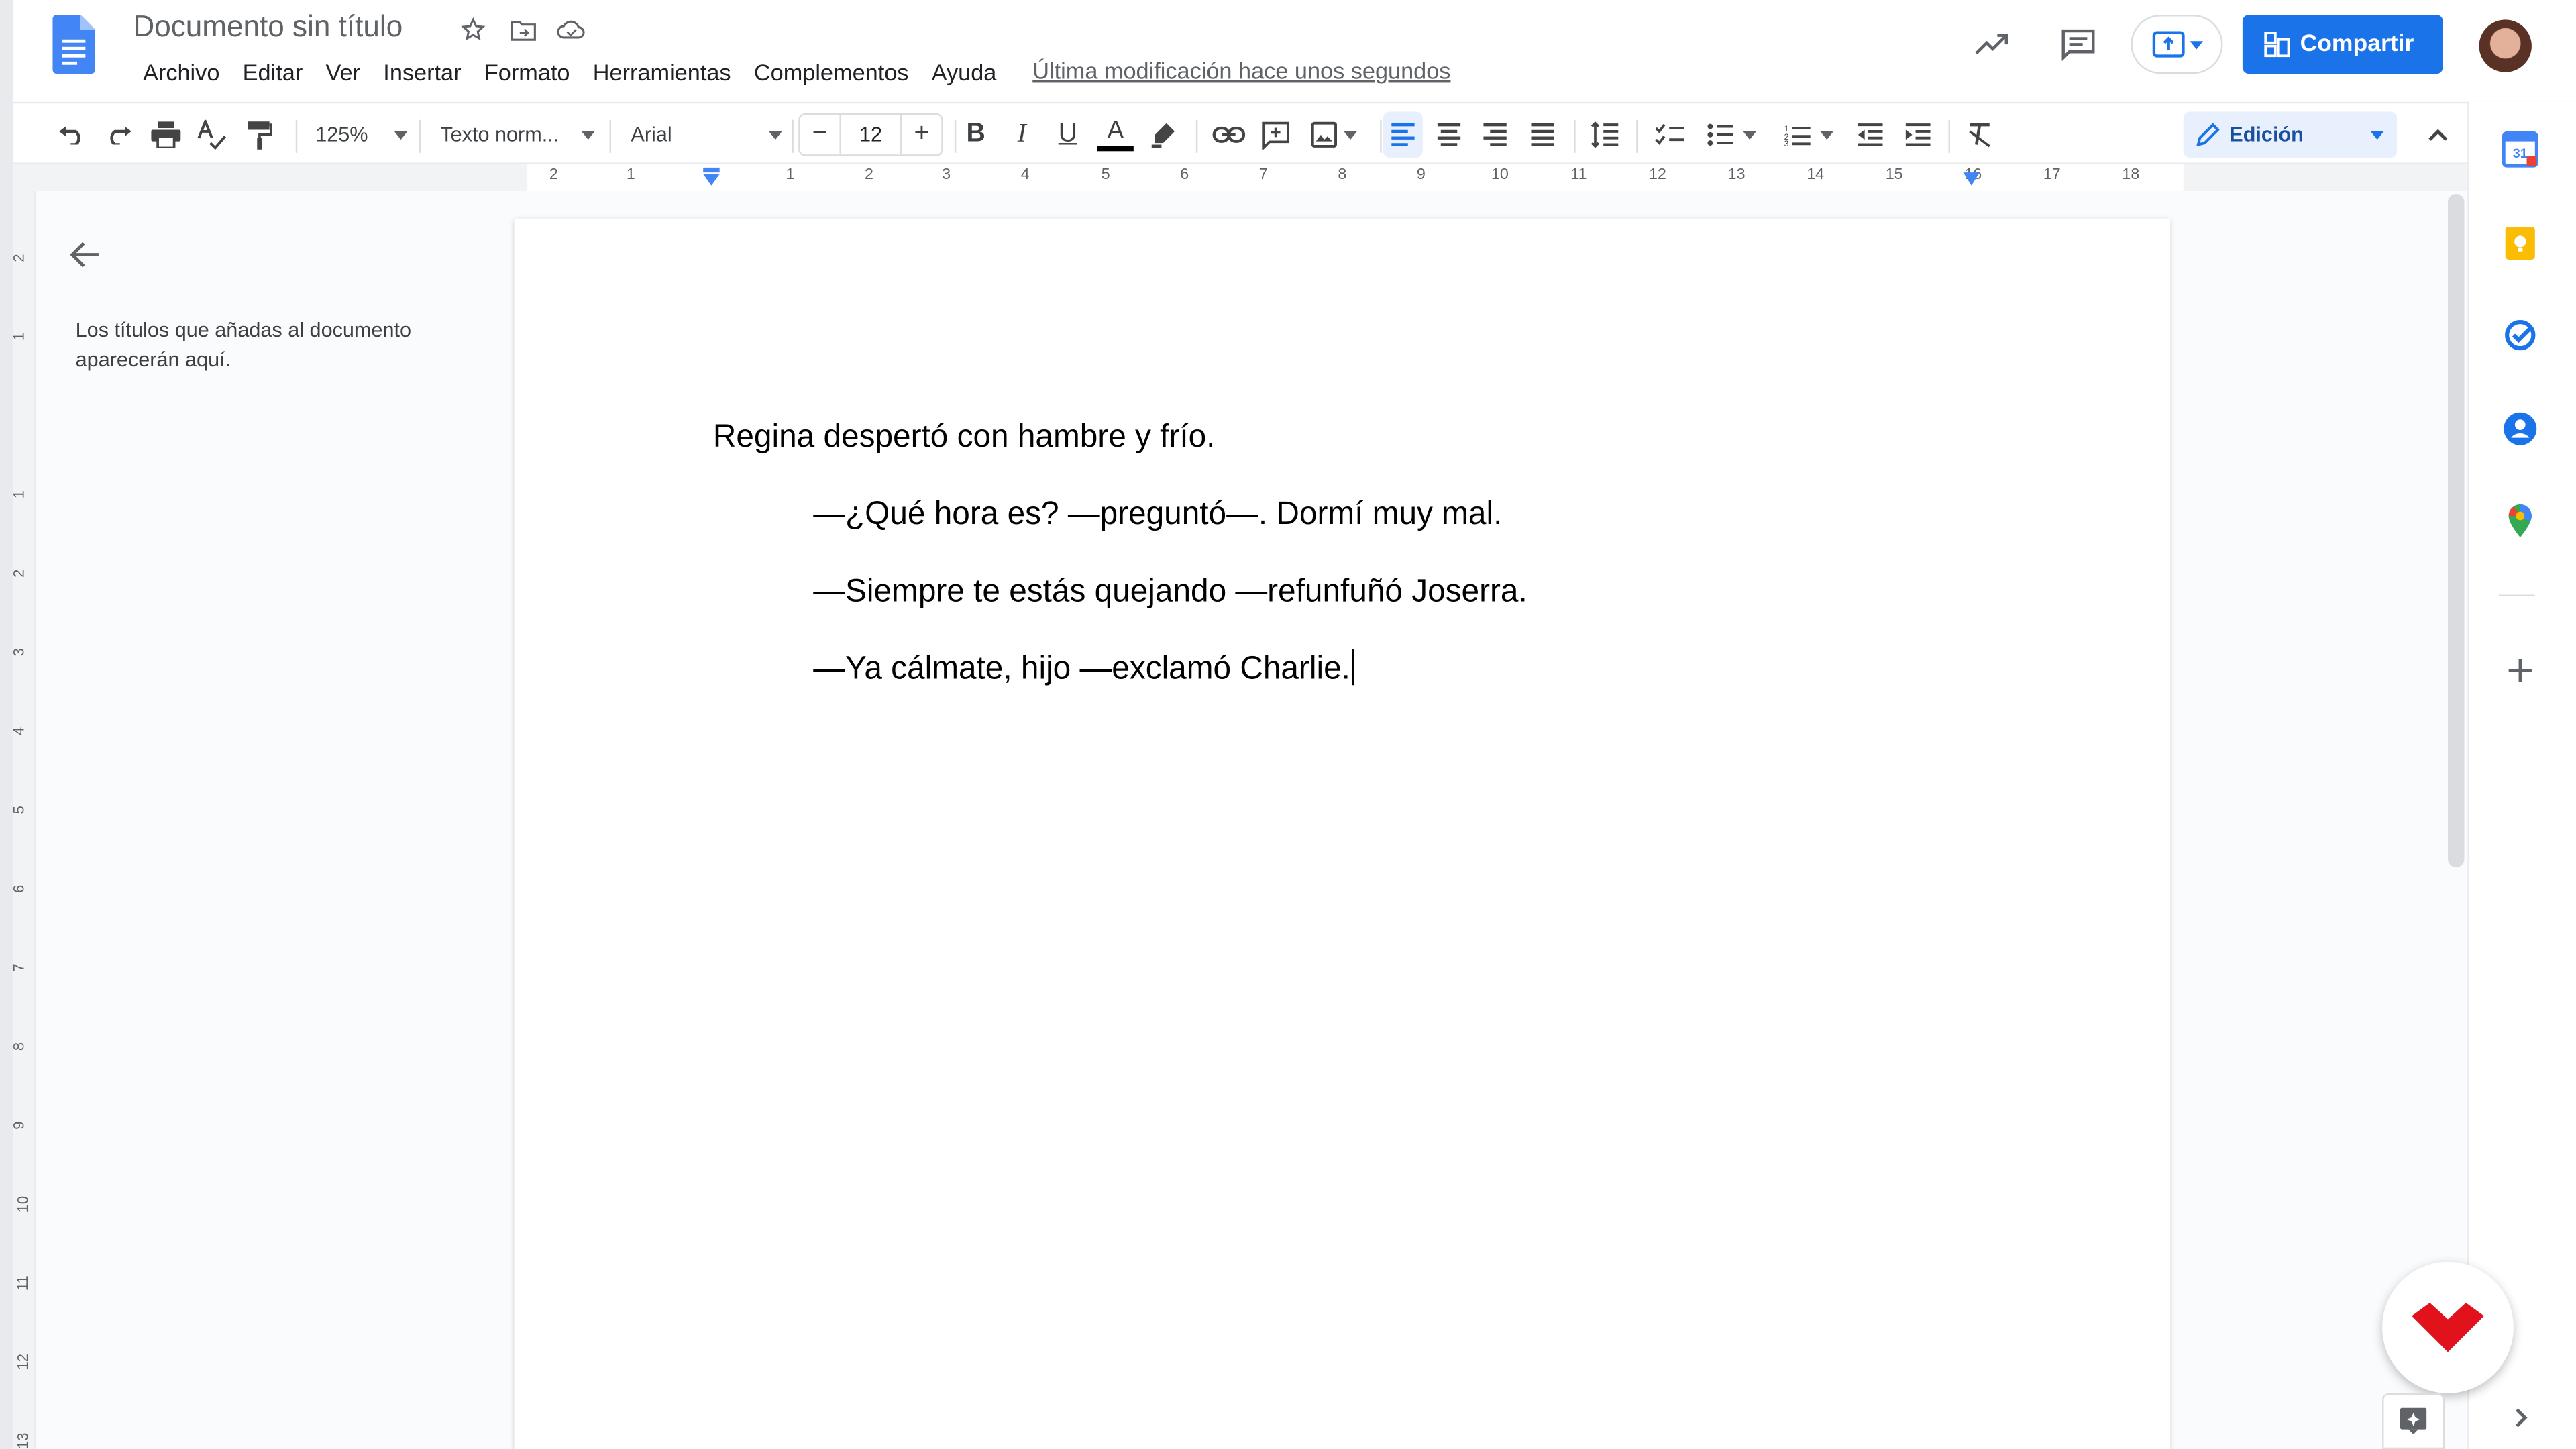 The height and width of the screenshot is (1449, 2576). What do you see at coordinates (964, 437) in the screenshot?
I see `paragraph: Regina despertó con hambre y frío.` at bounding box center [964, 437].